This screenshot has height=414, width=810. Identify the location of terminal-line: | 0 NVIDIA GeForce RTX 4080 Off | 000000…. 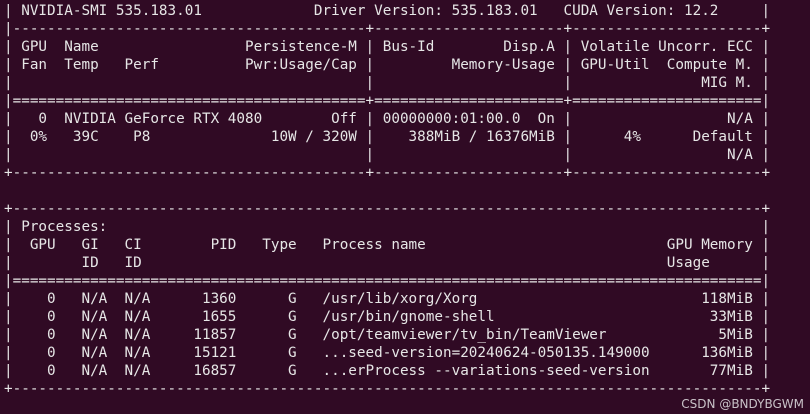
(387, 119).